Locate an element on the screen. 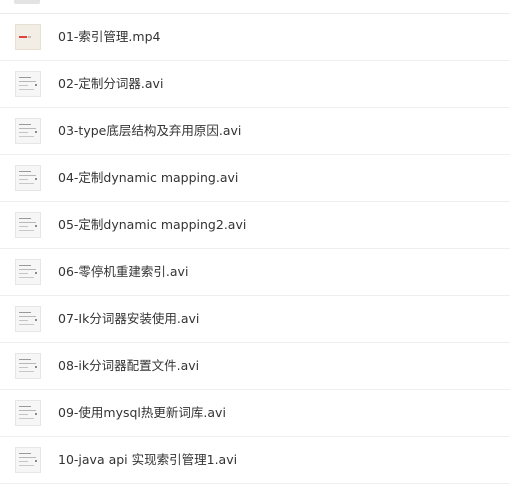 The image size is (510, 484). file-row: 01-索引管理.mp4 is located at coordinates (255, 37).